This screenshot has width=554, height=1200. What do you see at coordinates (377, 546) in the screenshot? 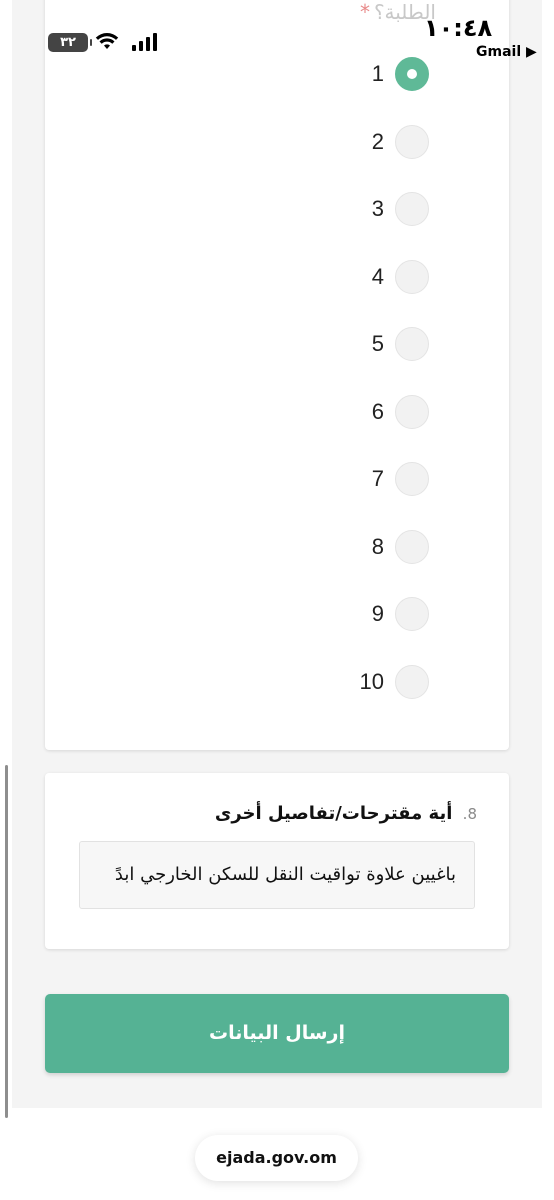
I see `radio-label: 8` at bounding box center [377, 546].